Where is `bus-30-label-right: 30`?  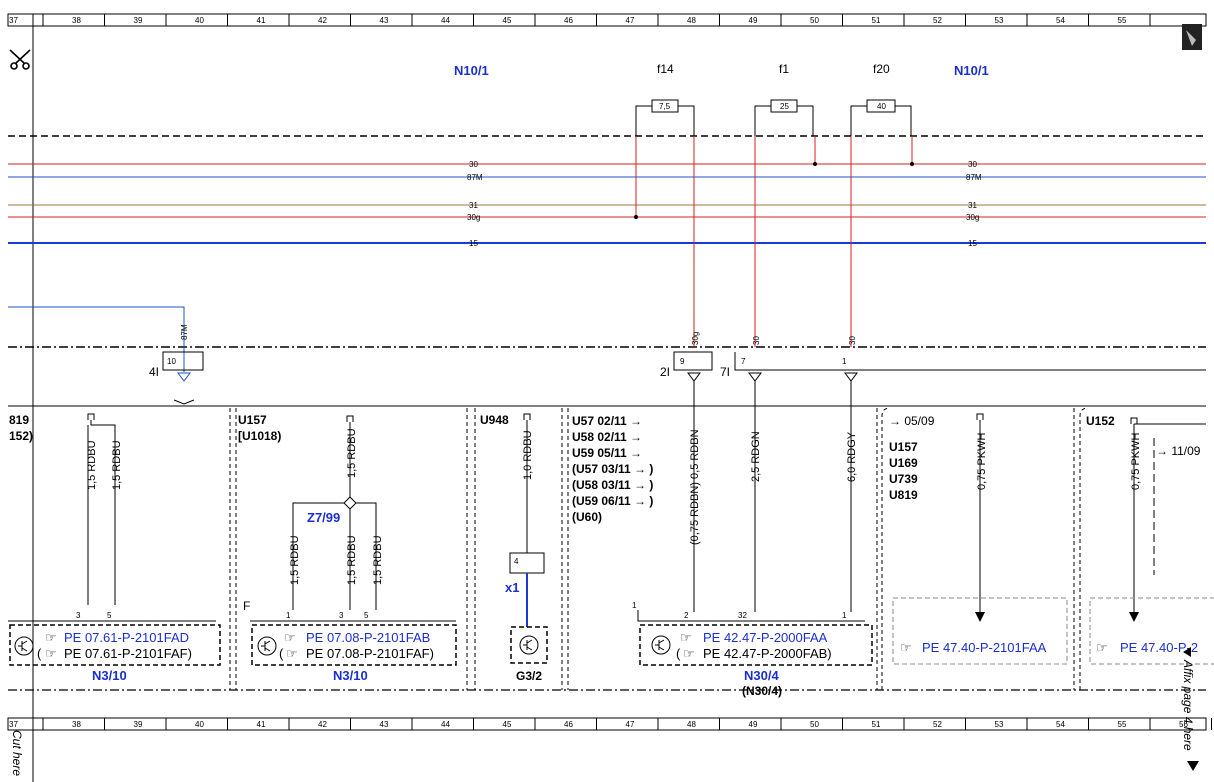
bus-30-label-right: 30 is located at coordinates (972, 164).